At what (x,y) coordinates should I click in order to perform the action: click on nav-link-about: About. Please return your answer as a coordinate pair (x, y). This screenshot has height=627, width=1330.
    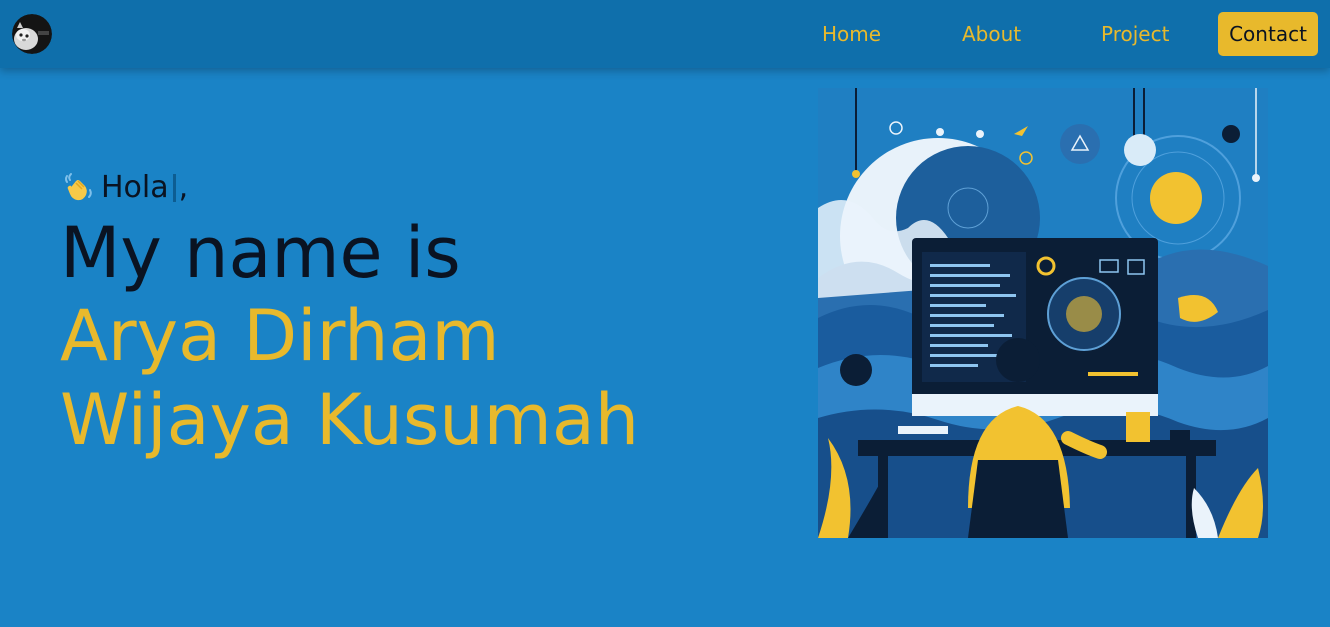
    Looking at the image, I should click on (991, 34).